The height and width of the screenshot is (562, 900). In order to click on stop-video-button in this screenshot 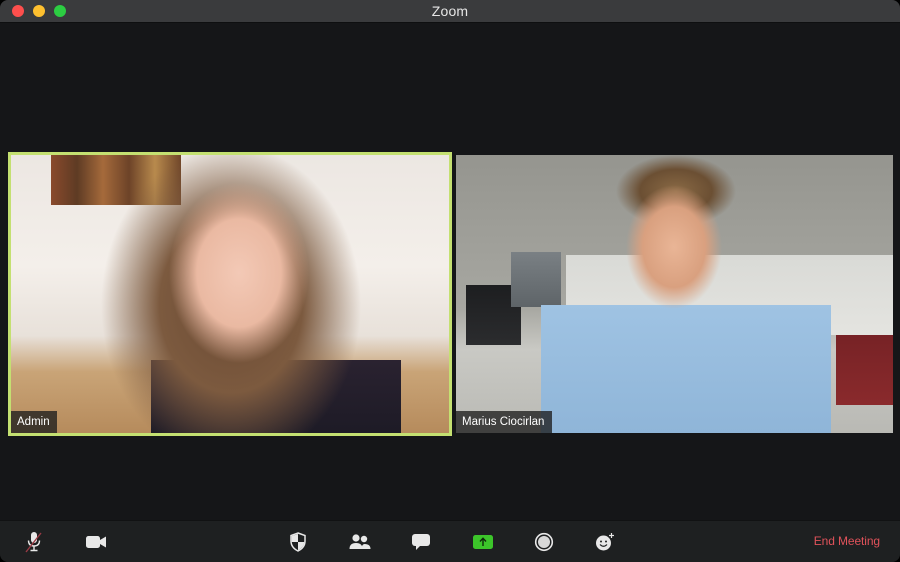, I will do `click(96, 542)`.